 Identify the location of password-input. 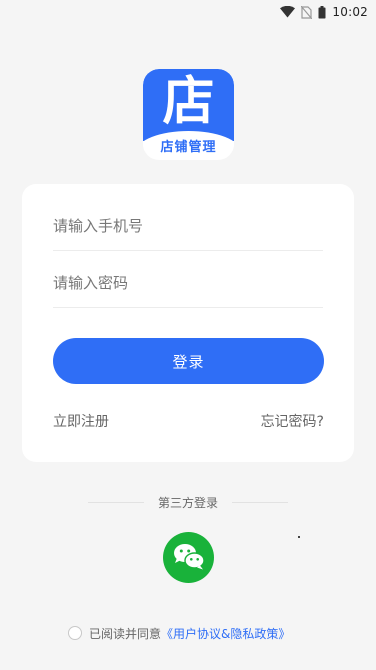
(188, 283).